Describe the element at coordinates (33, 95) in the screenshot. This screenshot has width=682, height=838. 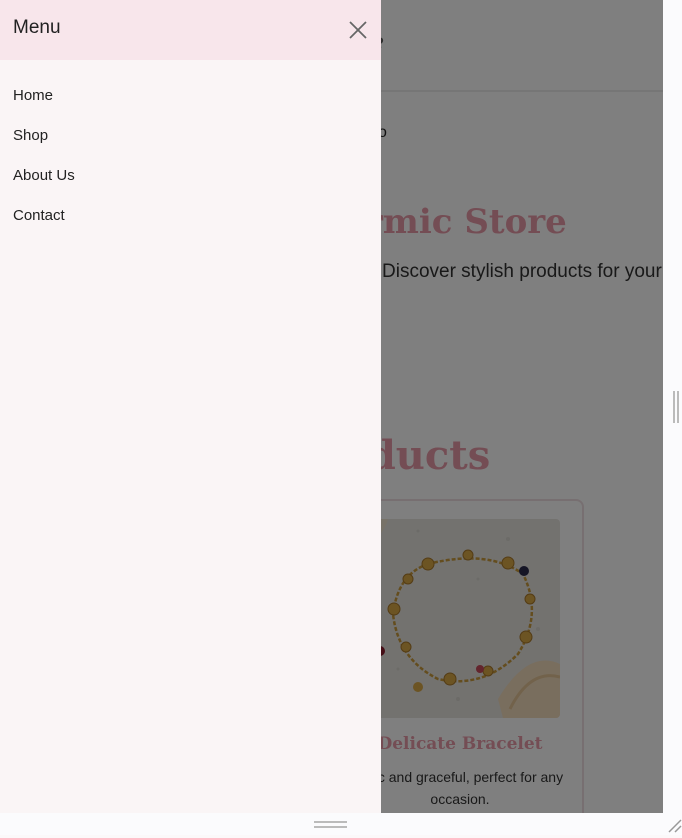
I see `menu-item-home: Home` at that location.